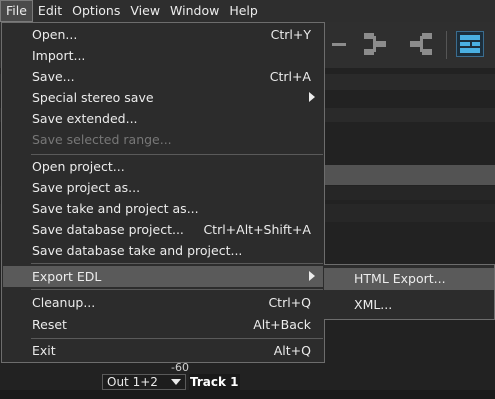 The height and width of the screenshot is (399, 495). Describe the element at coordinates (376, 44) in the screenshot. I see `tree-layout-icon` at that location.